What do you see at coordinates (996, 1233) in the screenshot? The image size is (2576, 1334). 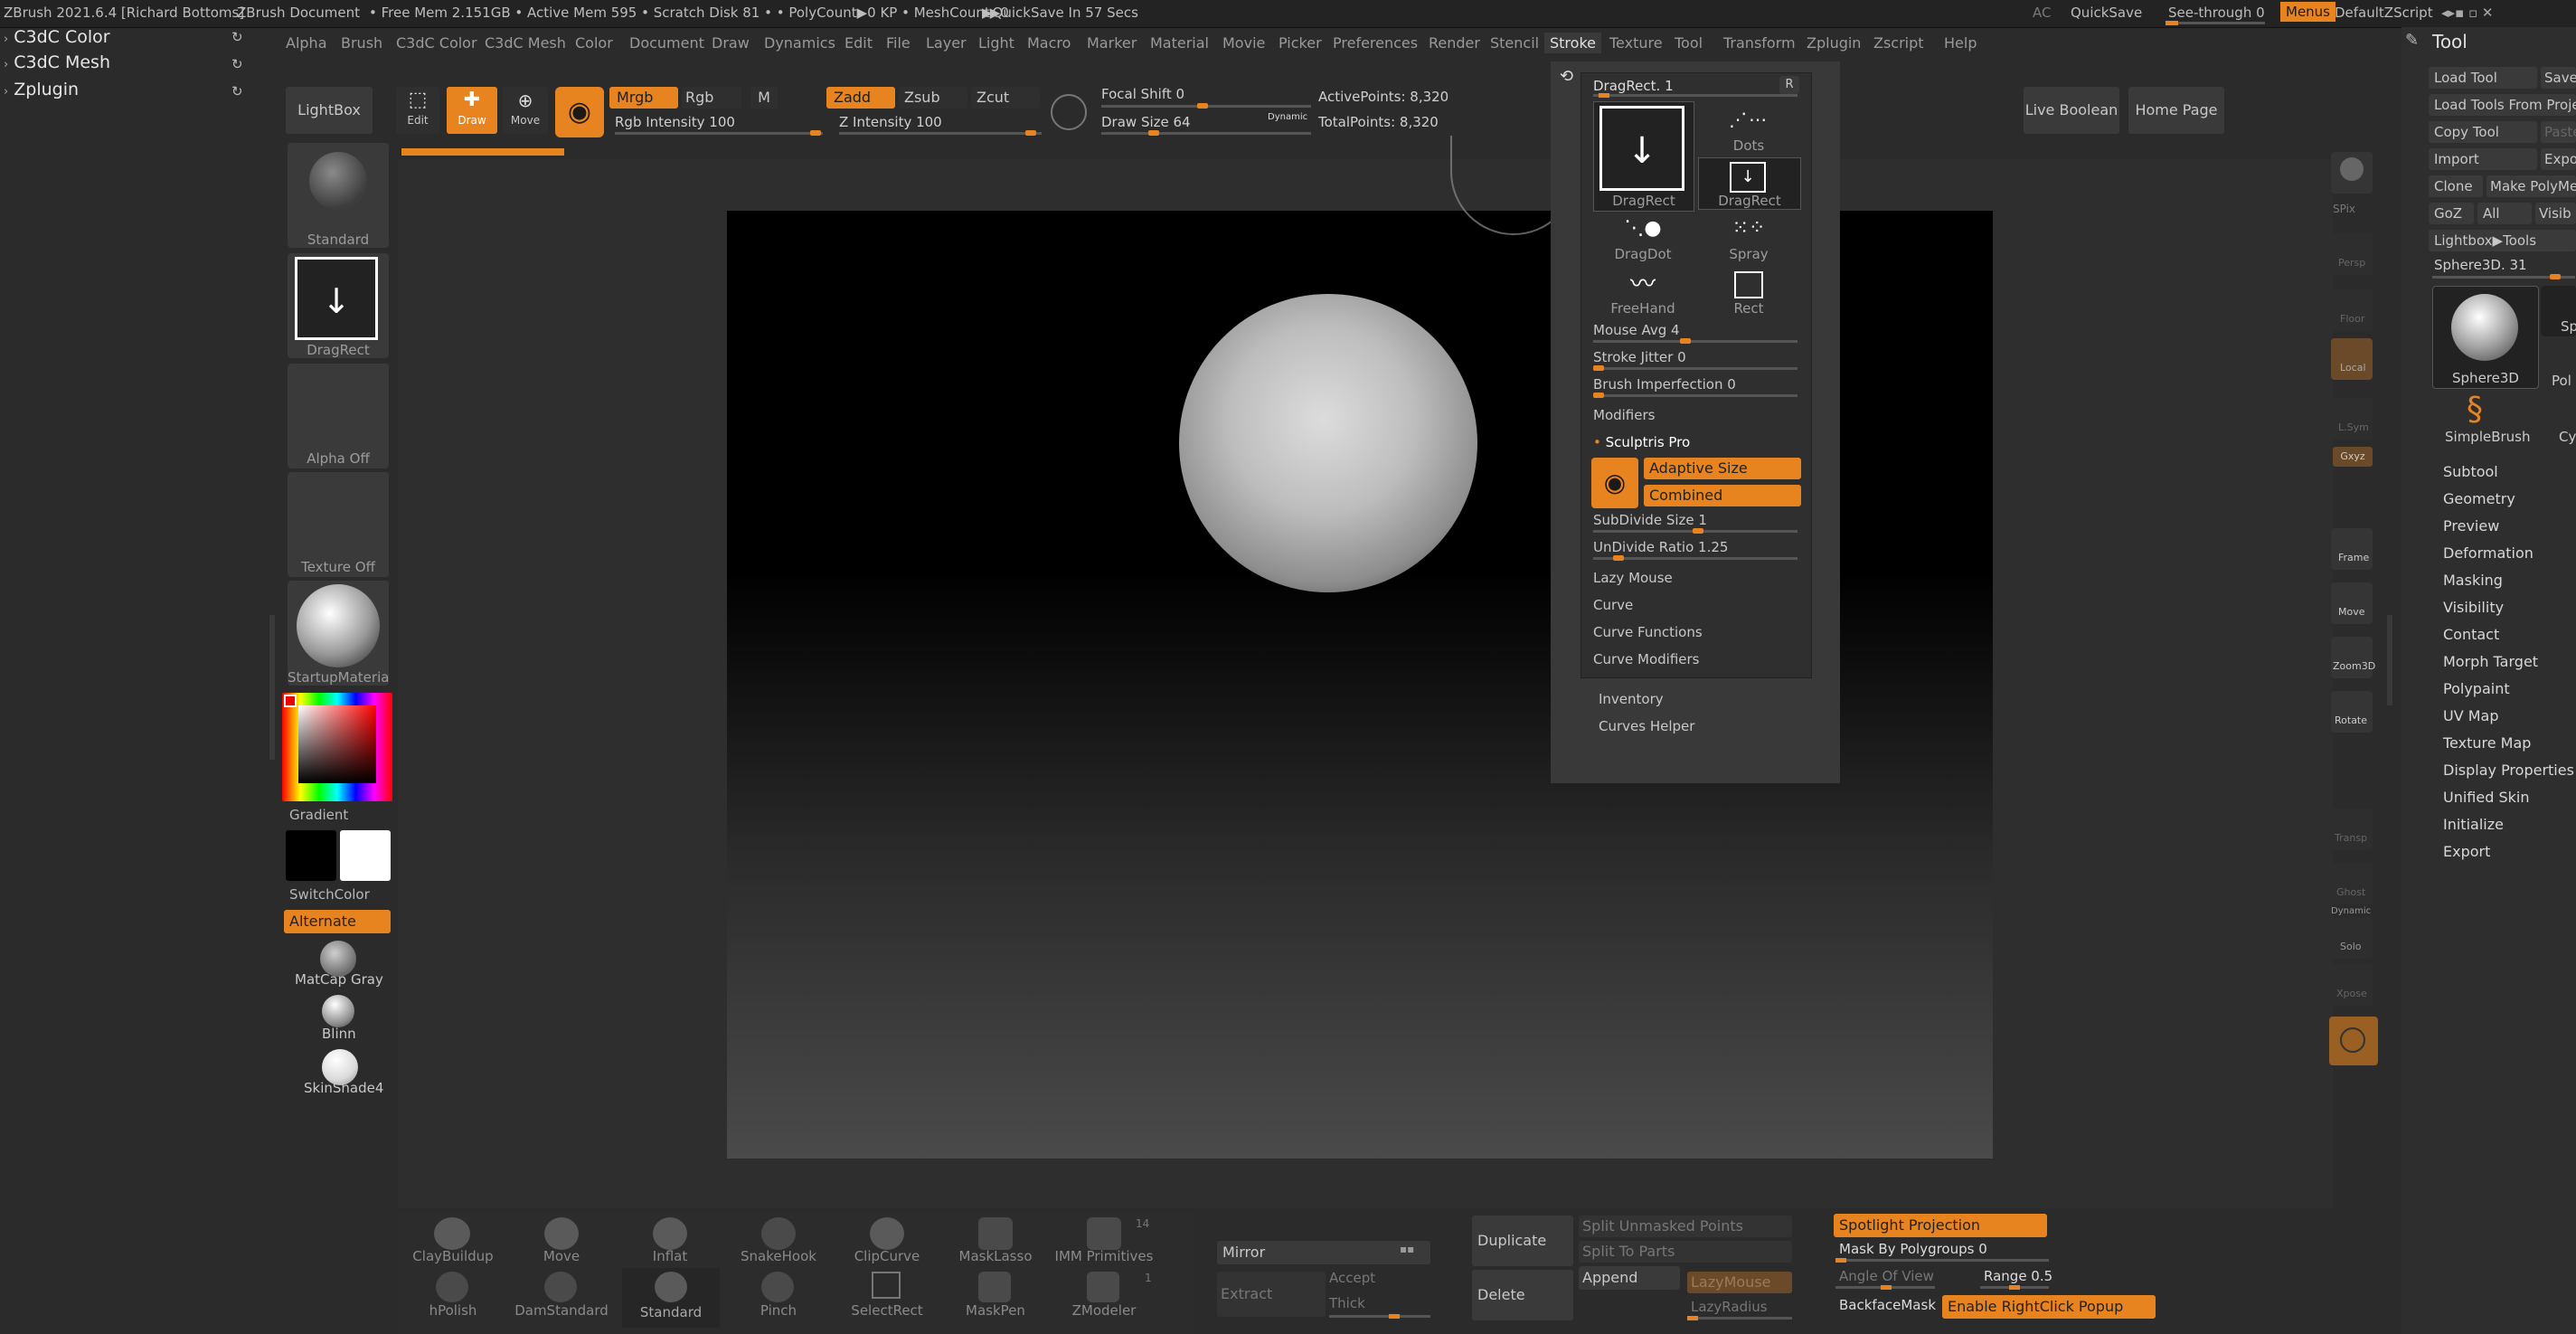 I see `masklasso-brush-icon` at bounding box center [996, 1233].